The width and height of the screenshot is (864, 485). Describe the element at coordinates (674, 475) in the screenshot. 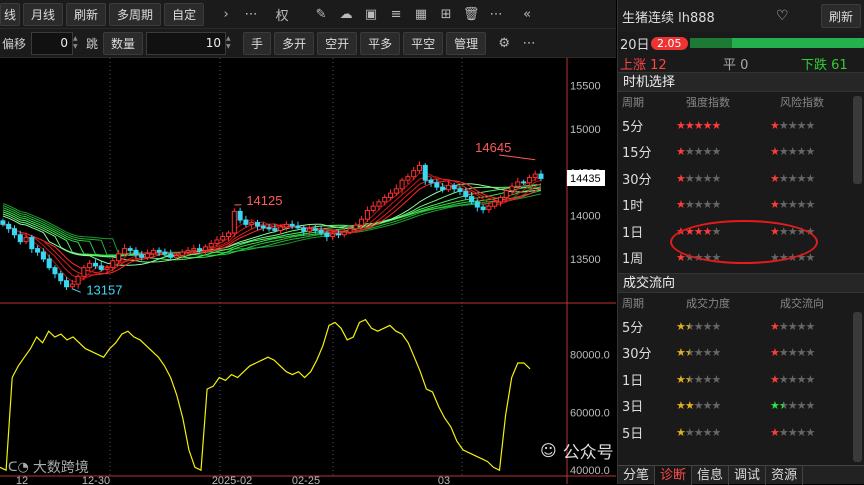

I see `tab-1: 诊断` at that location.